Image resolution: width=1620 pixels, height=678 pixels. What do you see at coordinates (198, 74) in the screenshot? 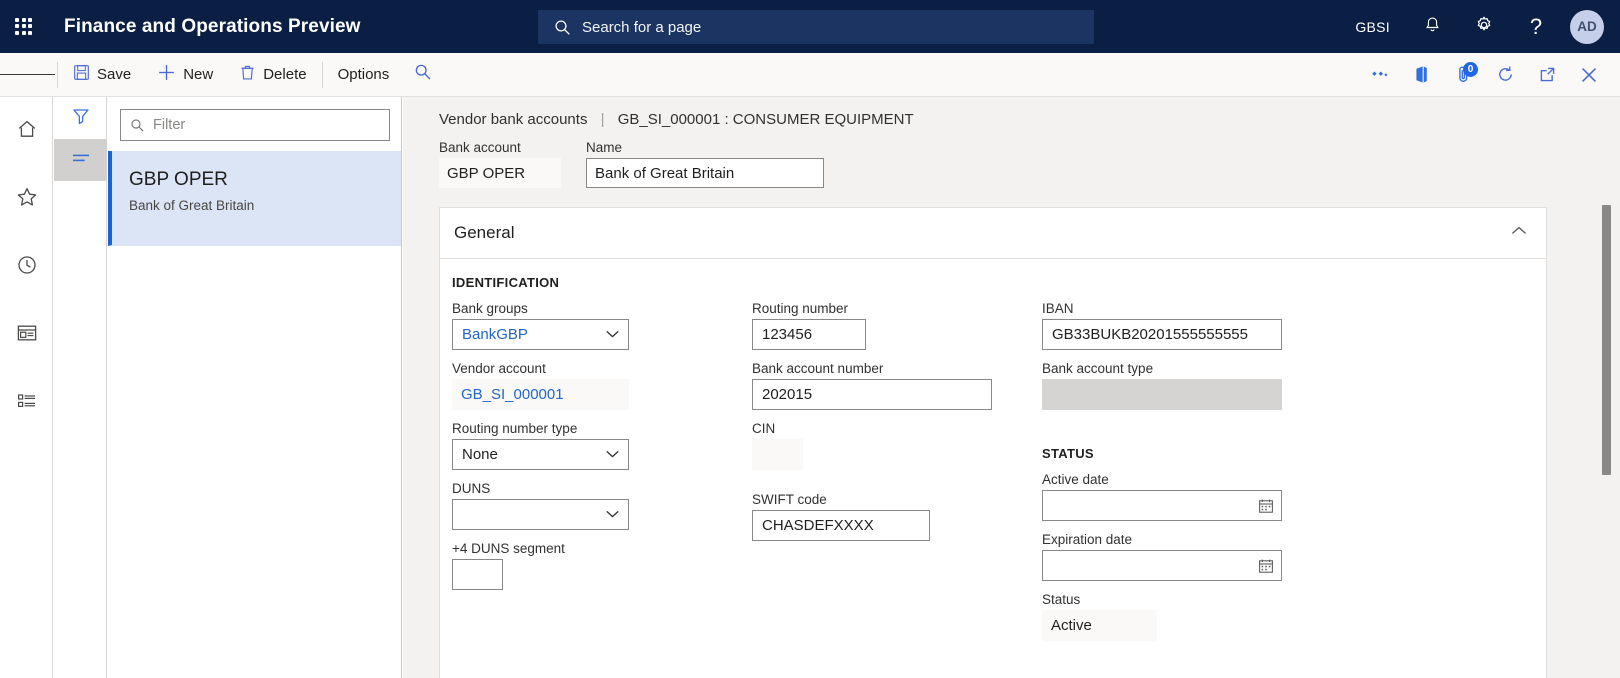
I see `new-label: New` at bounding box center [198, 74].